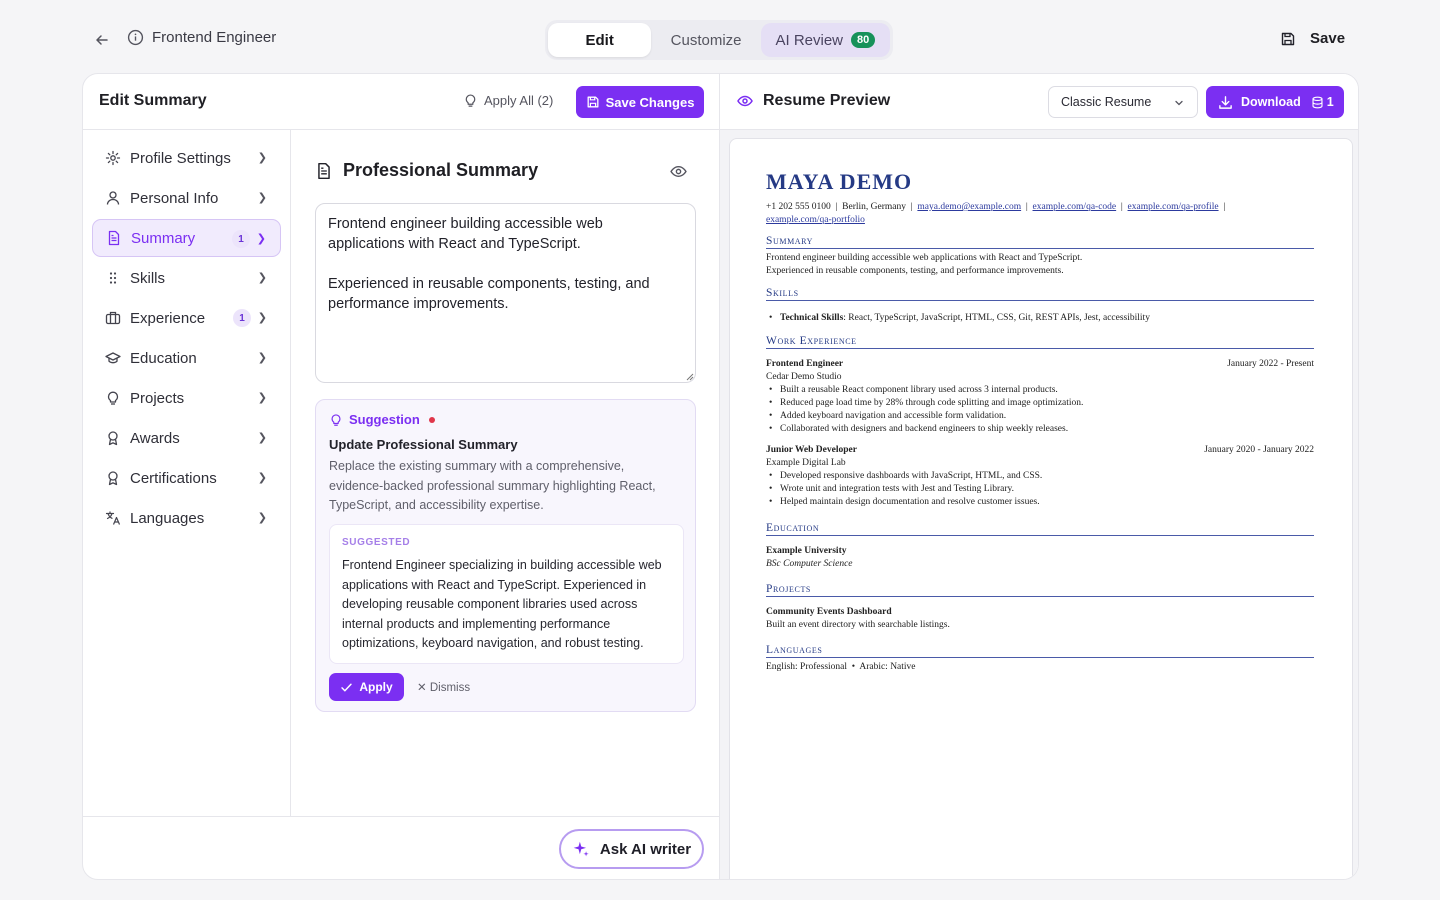 The image size is (1440, 900). Describe the element at coordinates (1173, 207) in the screenshot. I see `resume-link-profile: example.com/qa-profile` at that location.